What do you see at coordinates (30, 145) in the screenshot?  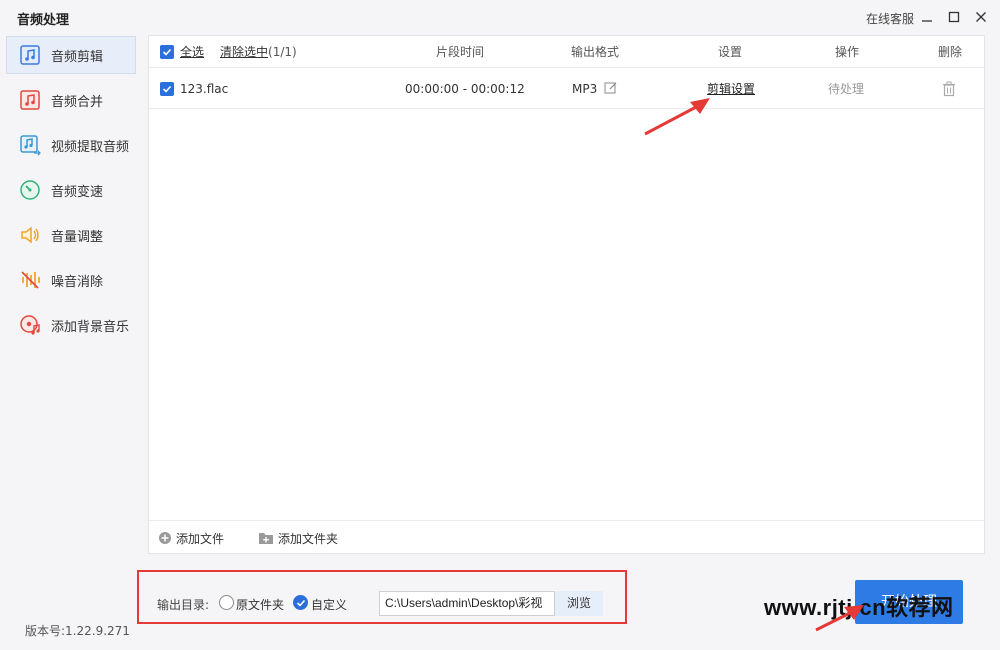 I see `video-extract-audio-icon` at bounding box center [30, 145].